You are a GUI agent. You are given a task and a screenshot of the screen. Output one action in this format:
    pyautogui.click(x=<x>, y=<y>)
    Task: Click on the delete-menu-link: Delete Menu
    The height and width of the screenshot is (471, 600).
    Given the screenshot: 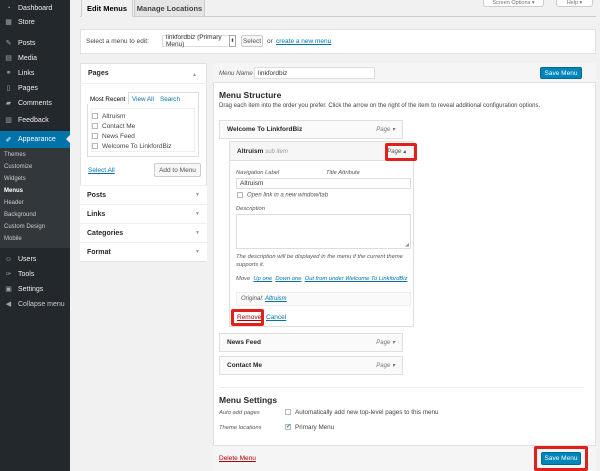 What is the action you would take?
    pyautogui.click(x=237, y=458)
    